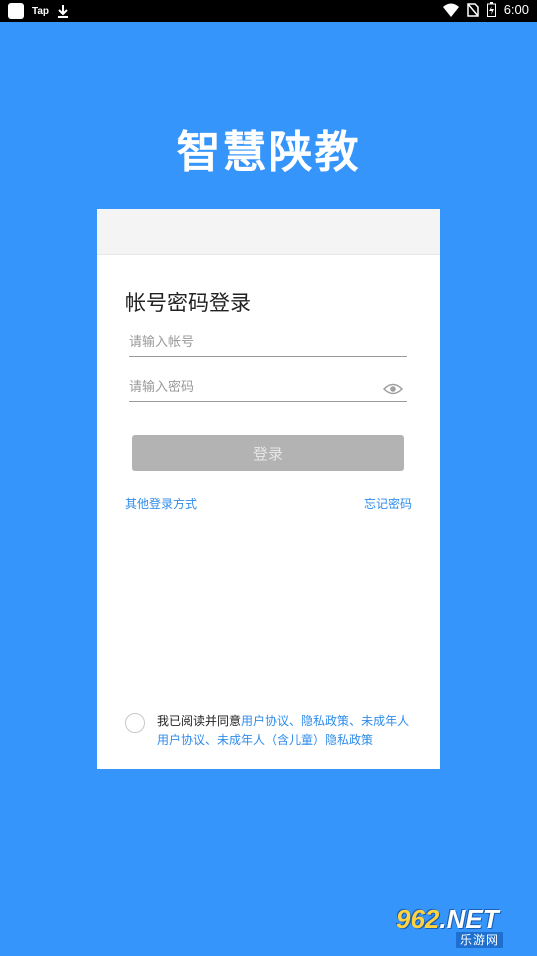  Describe the element at coordinates (199, 721) in the screenshot. I see `agreement-prefix: 我已阅读并同意` at that location.